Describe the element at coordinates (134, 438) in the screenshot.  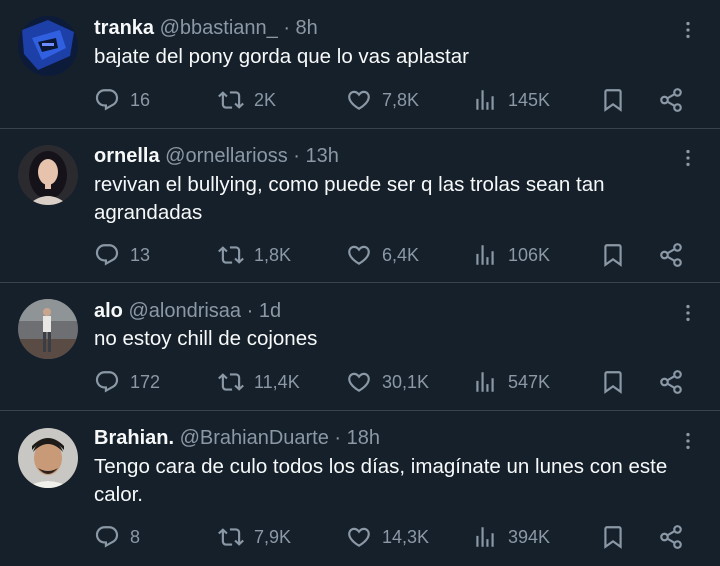
I see `display-name: Brahian.` at that location.